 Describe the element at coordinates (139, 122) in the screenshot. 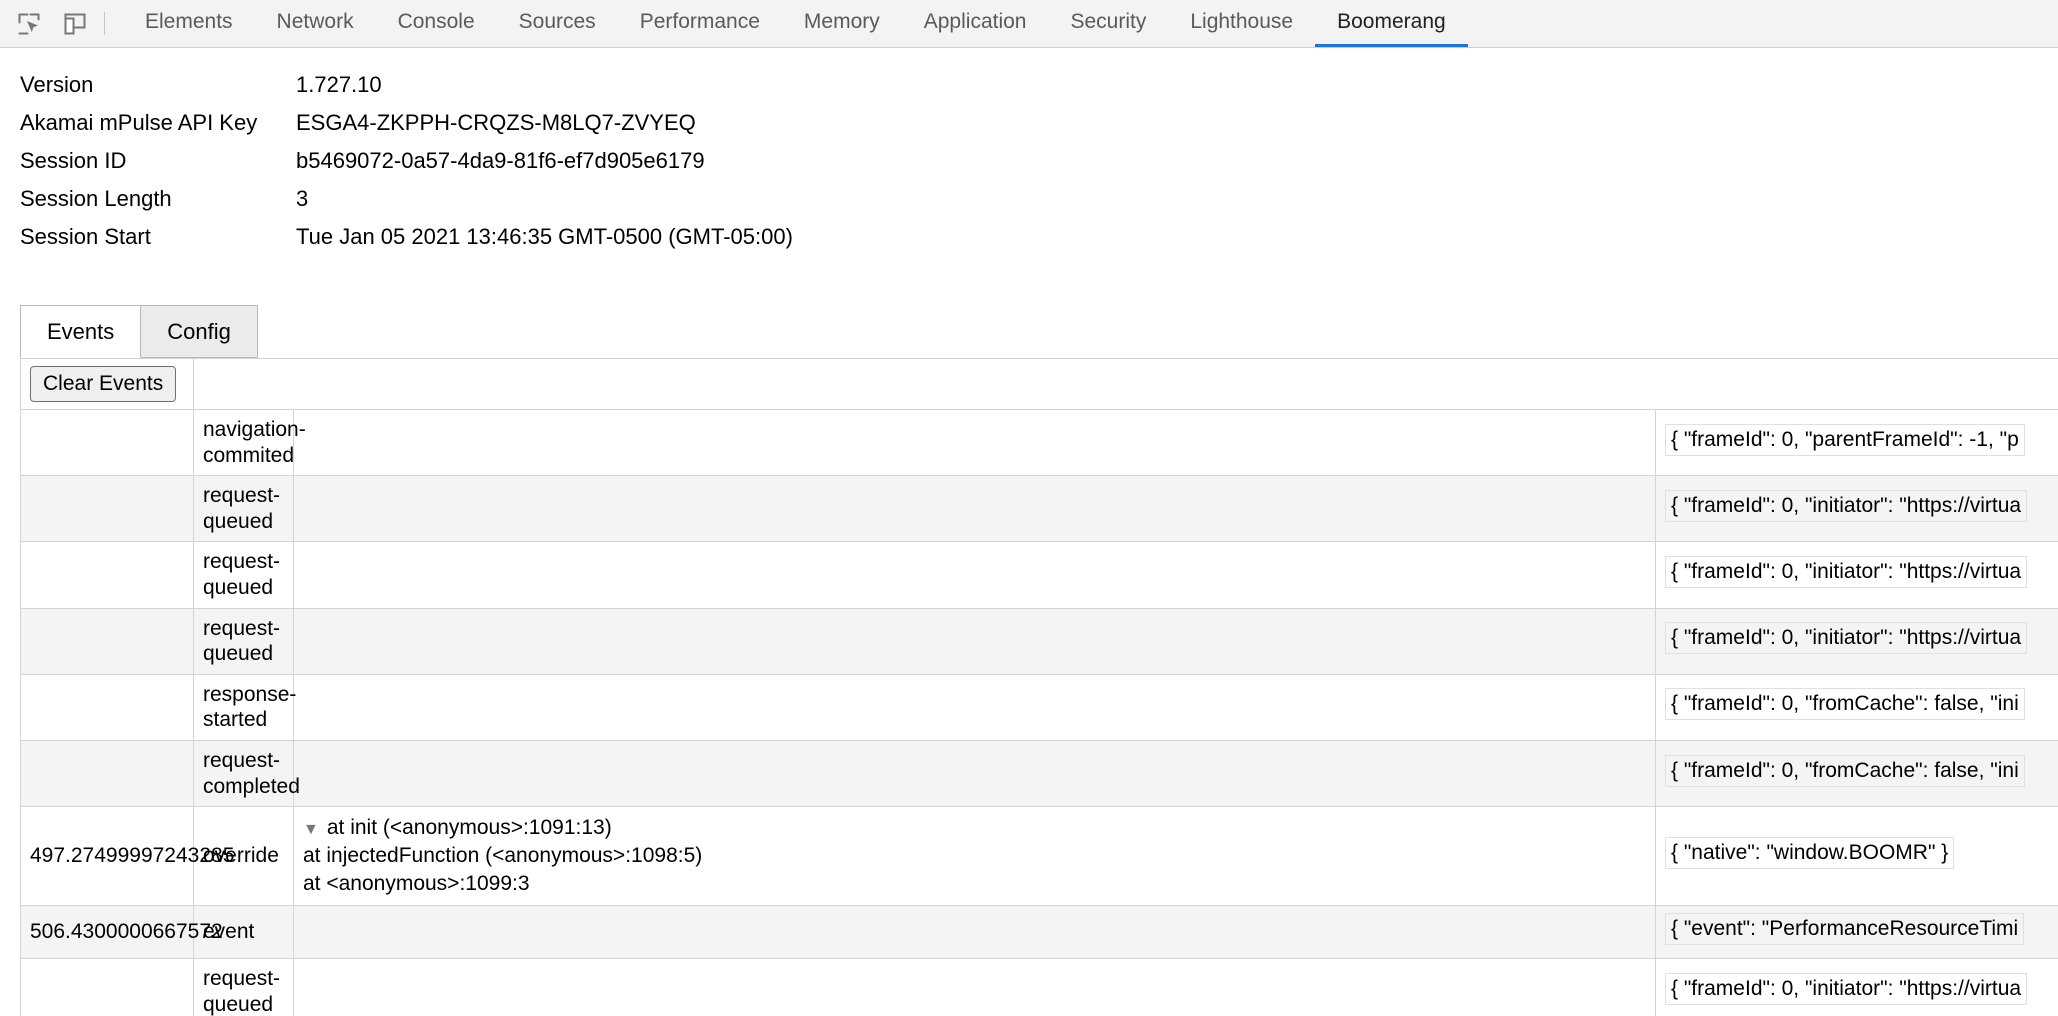

I see `info-label-api-key: Akamai mPulse API Key` at that location.